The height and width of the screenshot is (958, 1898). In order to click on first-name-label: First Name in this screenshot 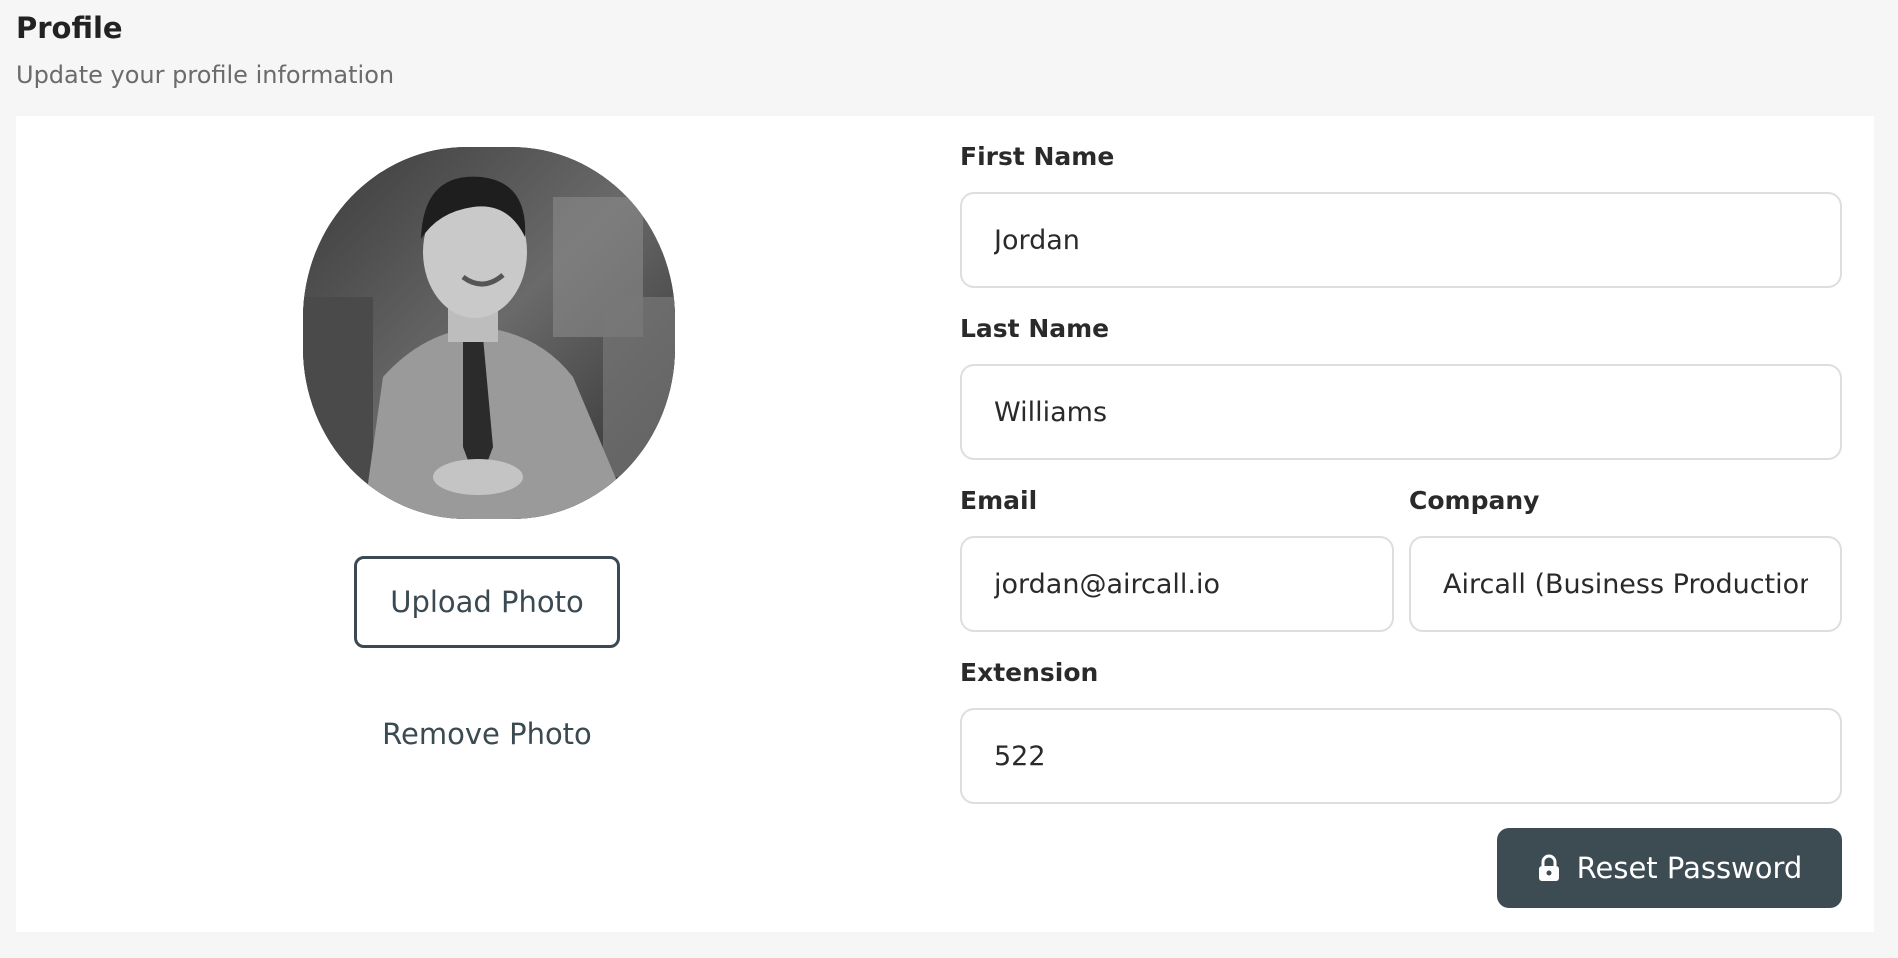, I will do `click(1037, 156)`.